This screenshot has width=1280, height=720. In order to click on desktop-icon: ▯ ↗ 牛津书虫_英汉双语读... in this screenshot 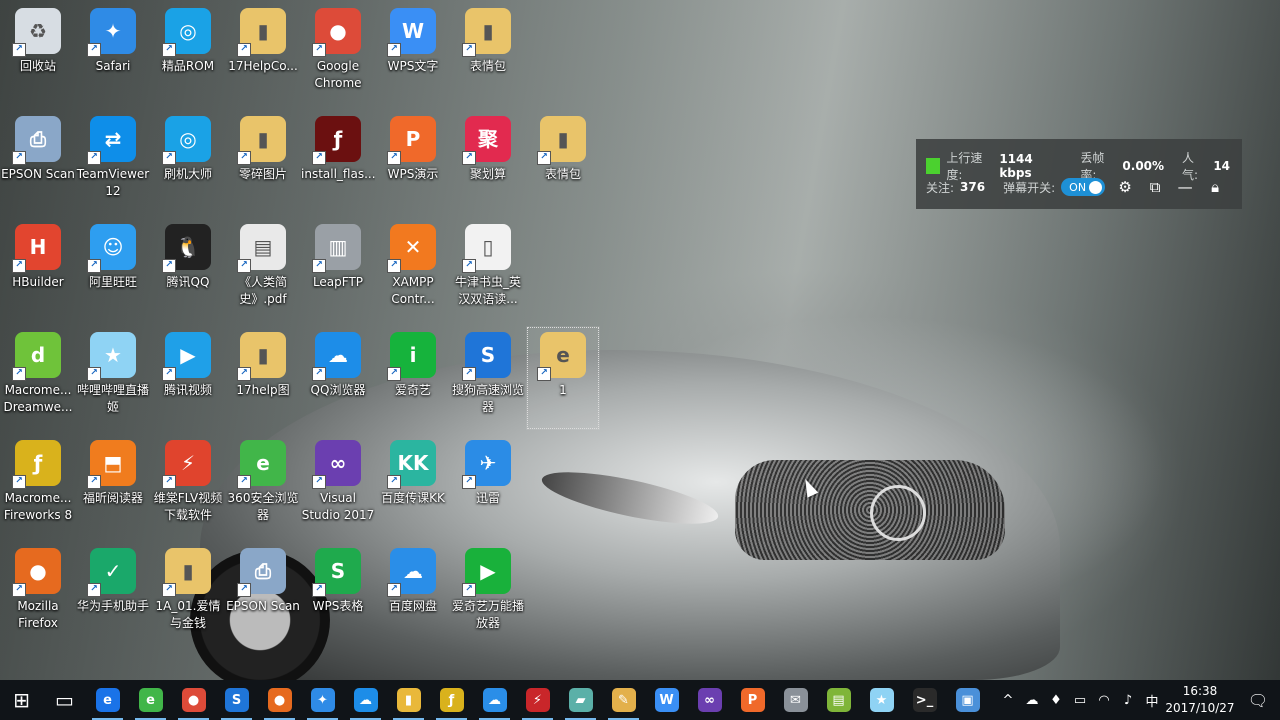, I will do `click(488, 270)`.